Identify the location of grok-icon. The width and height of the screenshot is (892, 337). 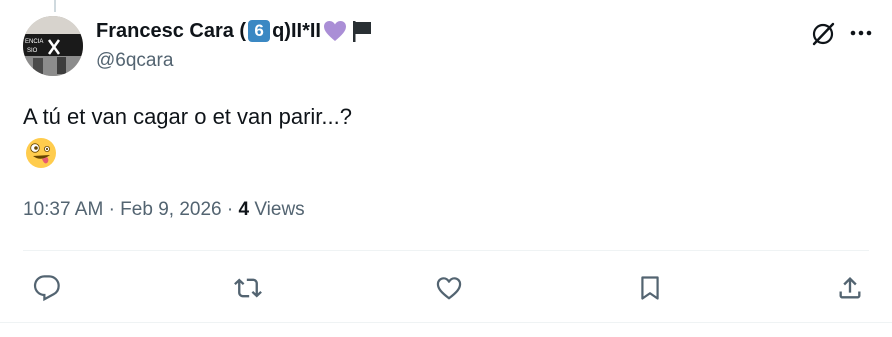
(823, 34).